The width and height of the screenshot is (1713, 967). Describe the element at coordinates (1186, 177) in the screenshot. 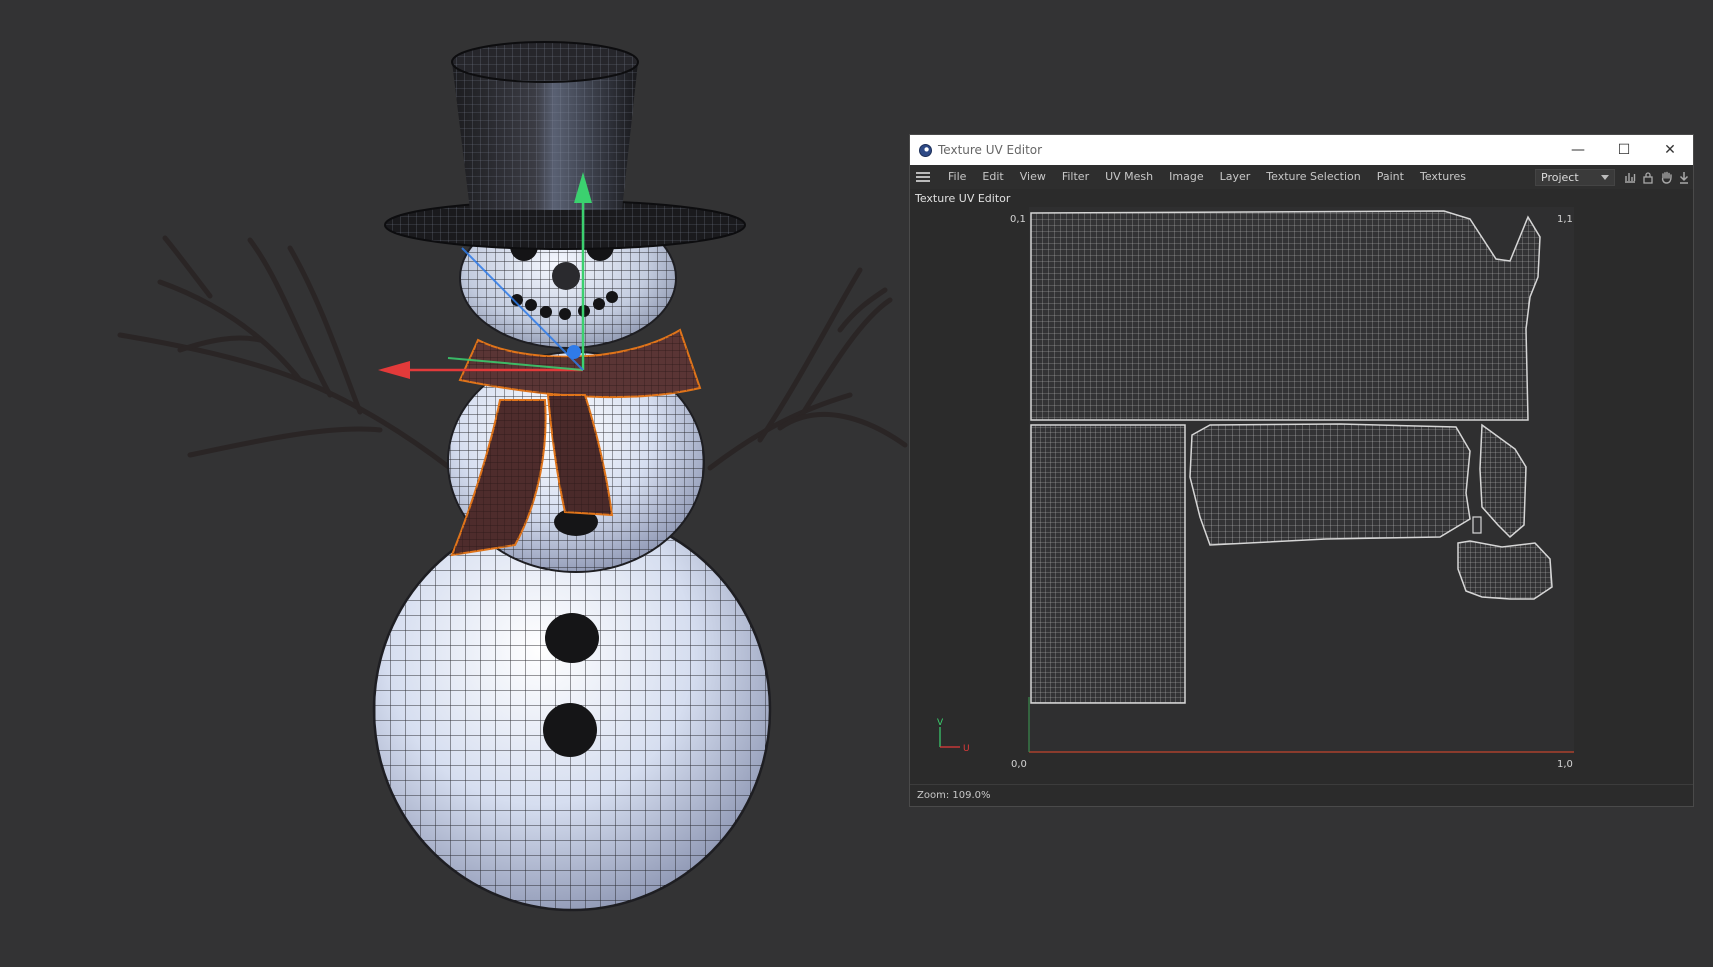

I see `menu-image: Image` at that location.